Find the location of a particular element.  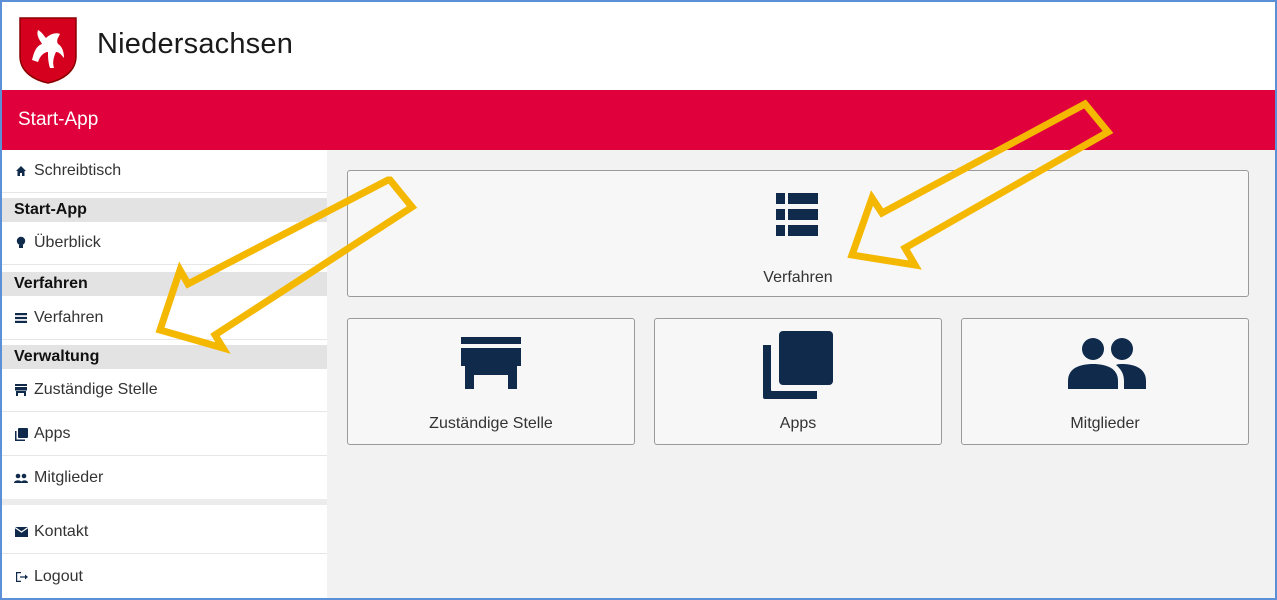

sidebar-item-label: Apps is located at coordinates (52, 433).